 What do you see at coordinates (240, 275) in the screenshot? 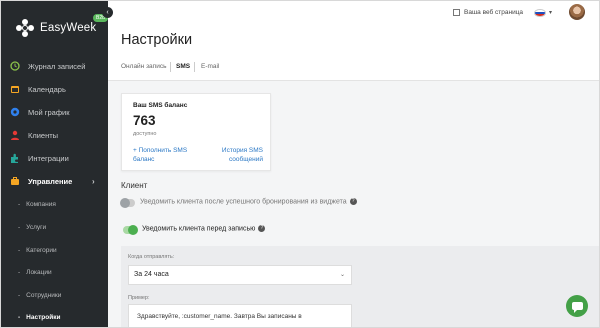
I see `send-when-select: За 24 часа ⌄` at bounding box center [240, 275].